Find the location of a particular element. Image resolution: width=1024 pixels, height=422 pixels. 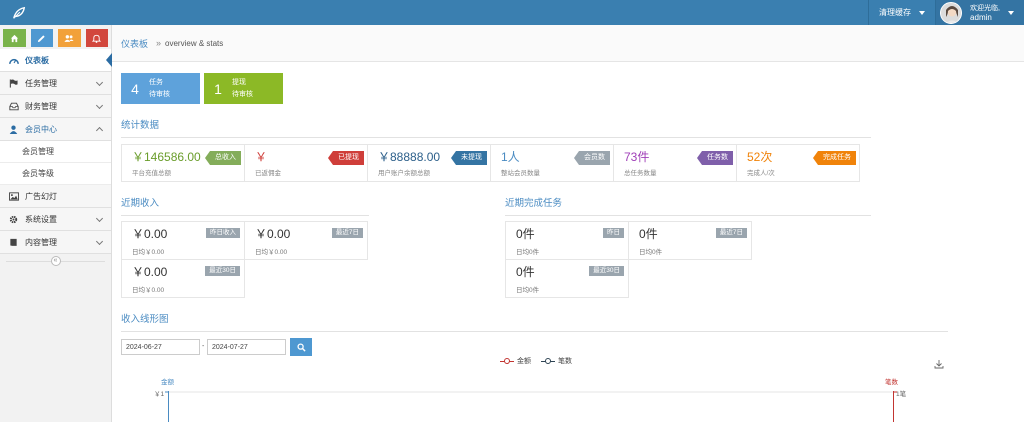

top-navbar: 清理缓存 欢迎光临, admin is located at coordinates (512, 12).